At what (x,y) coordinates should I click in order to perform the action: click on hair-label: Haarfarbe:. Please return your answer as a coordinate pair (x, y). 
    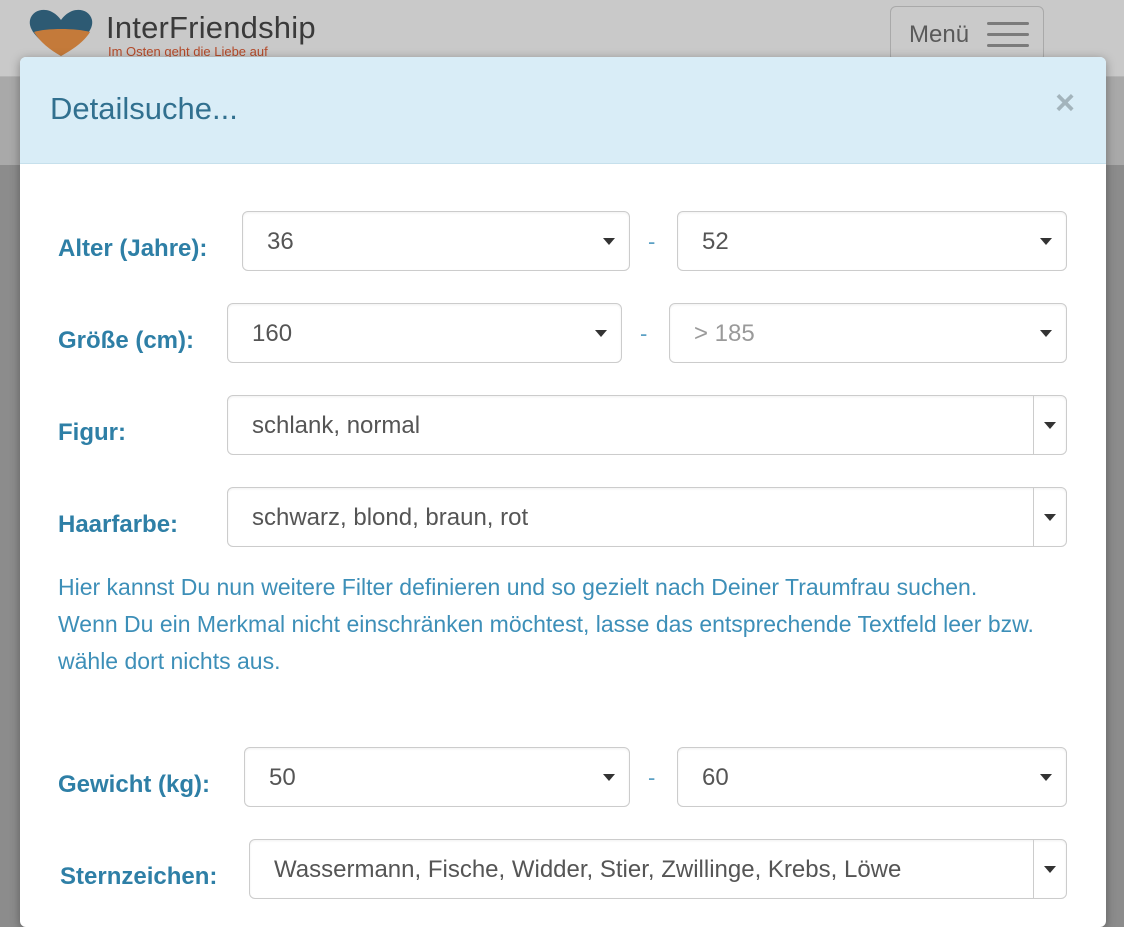
    Looking at the image, I should click on (118, 524).